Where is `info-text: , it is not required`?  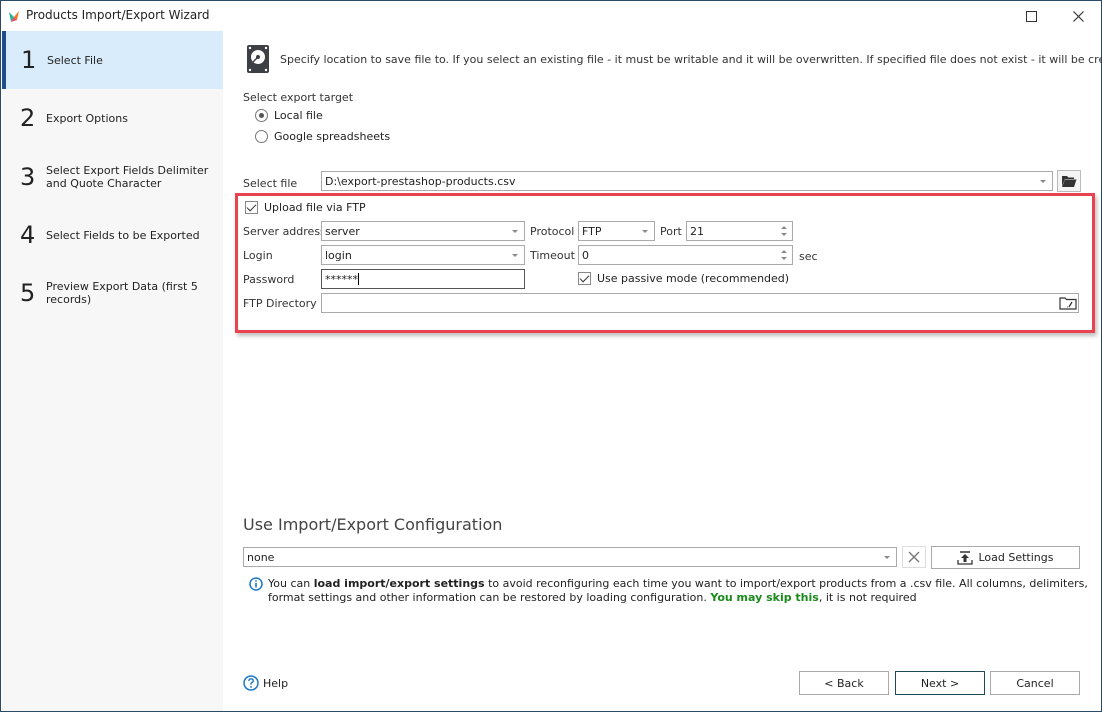
info-text: , it is not required is located at coordinates (867, 597).